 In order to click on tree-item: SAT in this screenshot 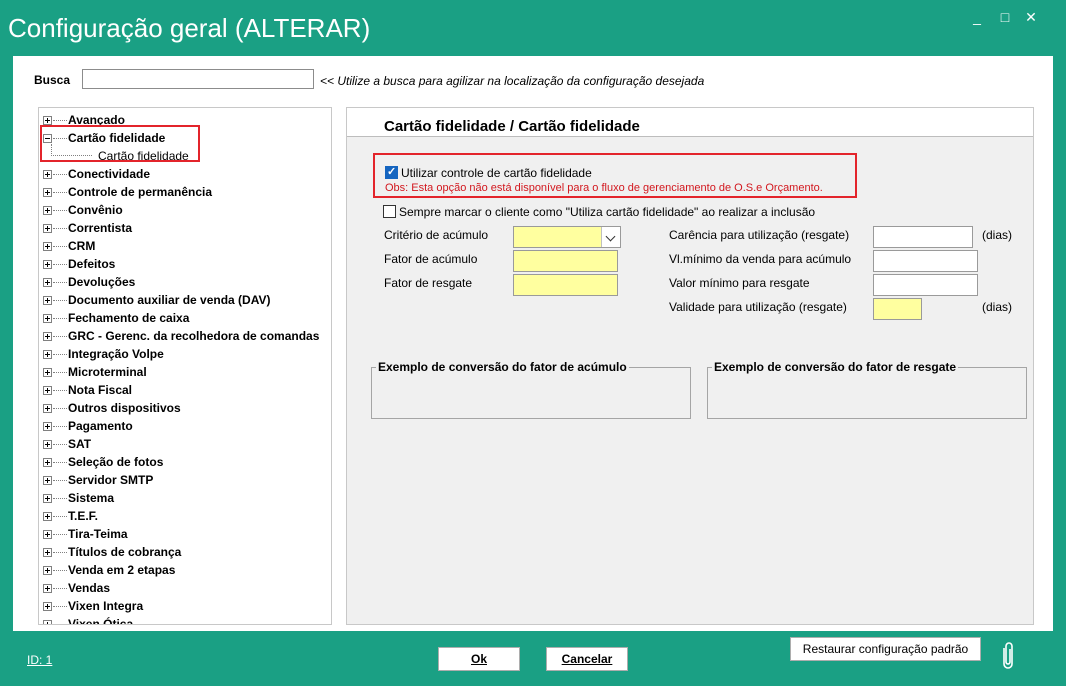, I will do `click(183, 445)`.